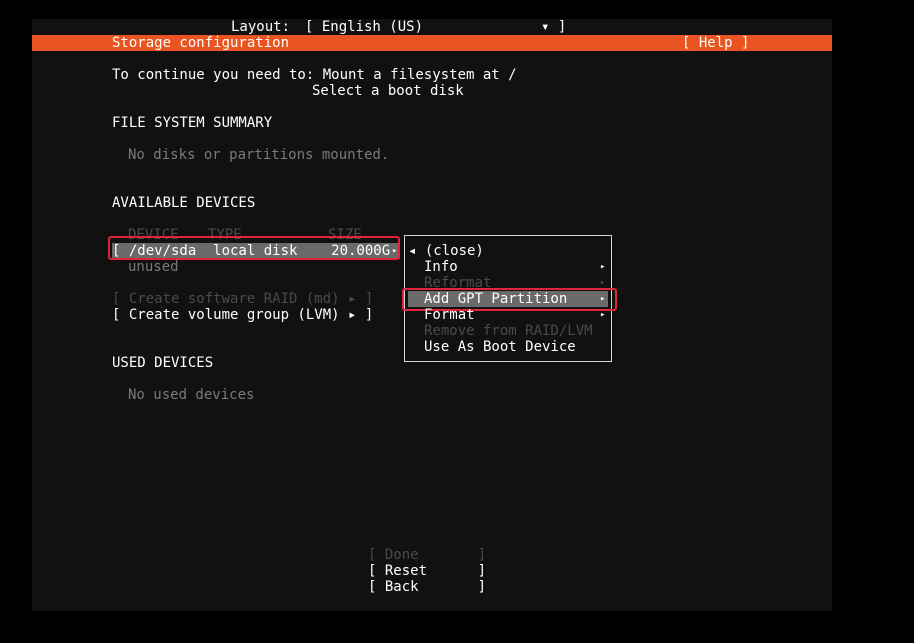 The width and height of the screenshot is (914, 643). I want to click on menu-format: Format, so click(449, 315).